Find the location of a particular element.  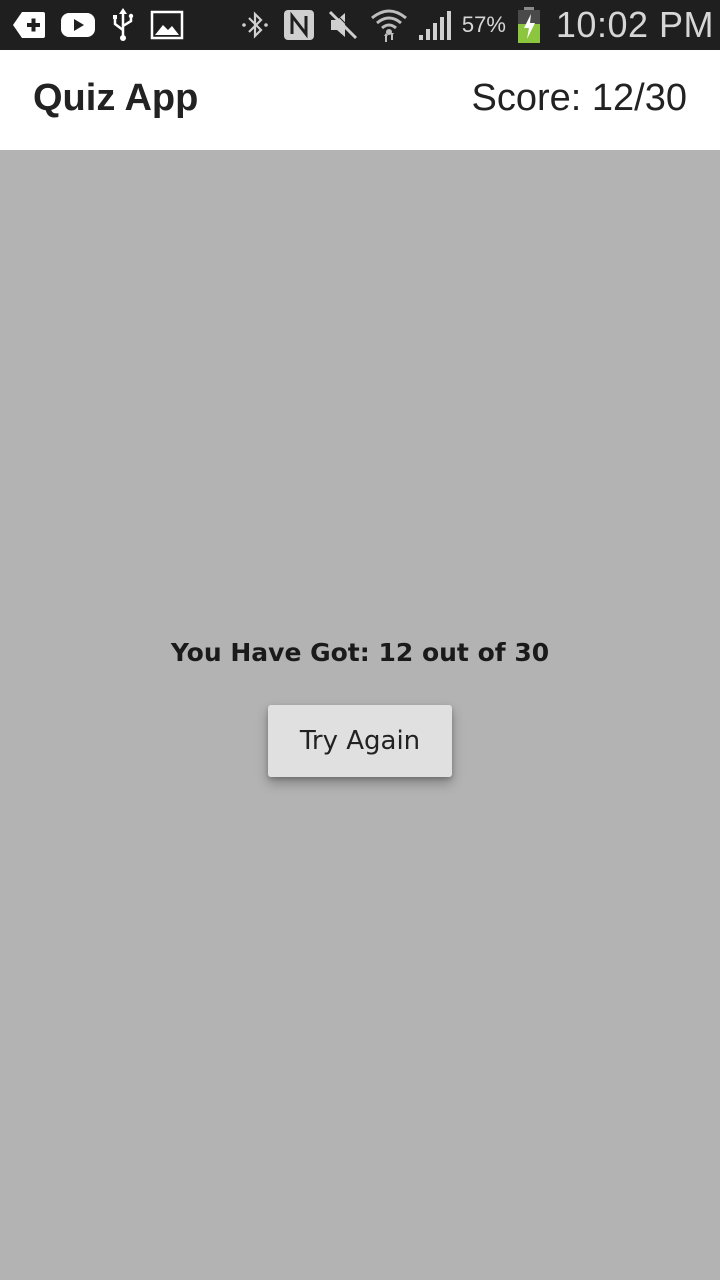

result-message: You Have Got: 12 out of 30 is located at coordinates (360, 652).